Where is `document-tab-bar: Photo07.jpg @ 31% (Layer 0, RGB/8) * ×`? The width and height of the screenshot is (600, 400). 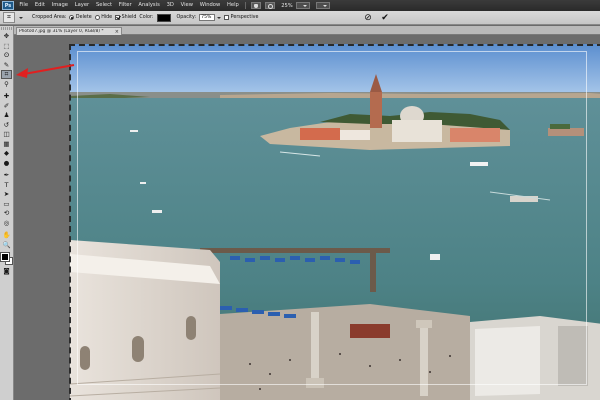 document-tab-bar: Photo07.jpg @ 31% (Layer 0, RGB/8) * × is located at coordinates (307, 30).